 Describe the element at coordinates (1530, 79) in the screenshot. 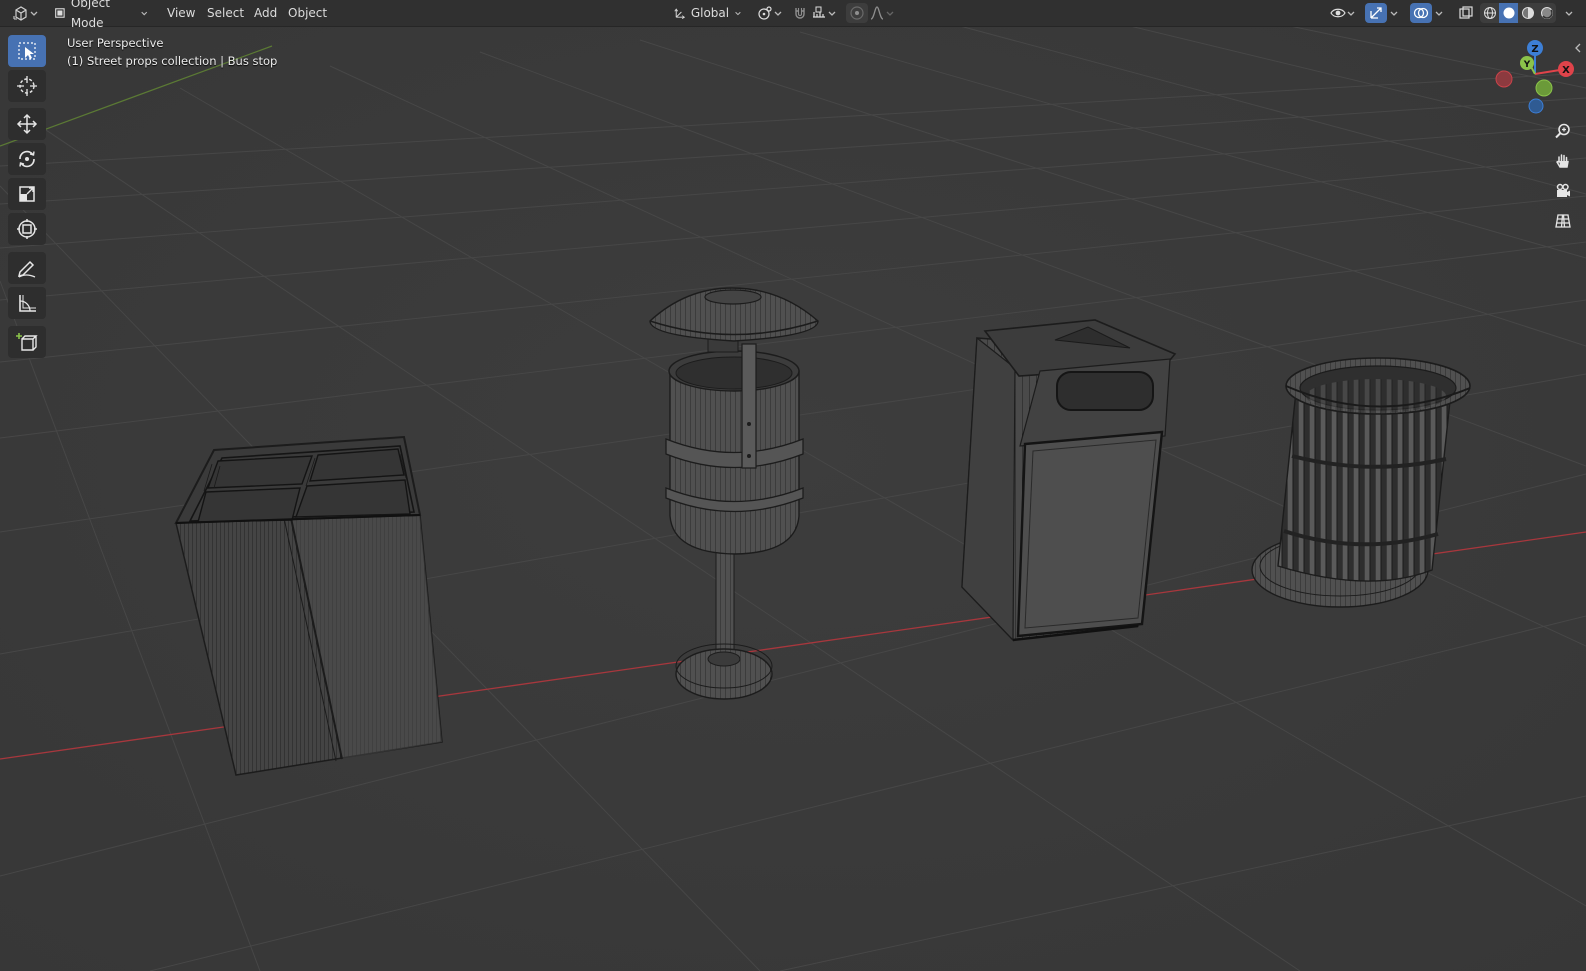

I see `navigation-gizmo: Z X Y` at that location.